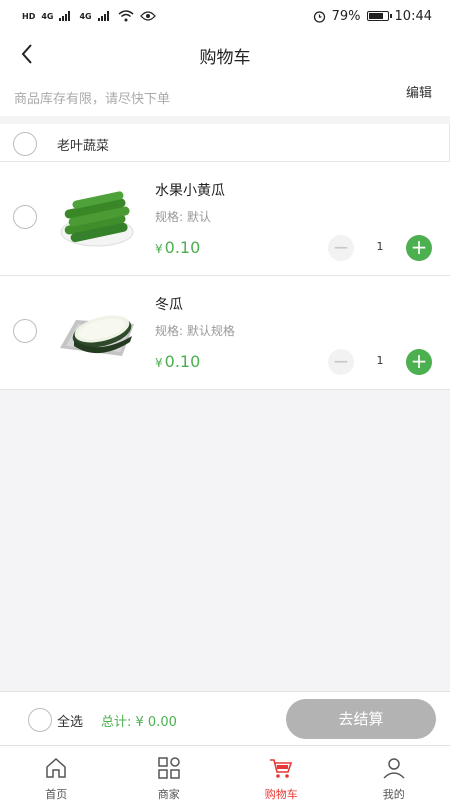 This screenshot has width=450, height=800. I want to click on tab-merchants: 商家, so click(169, 773).